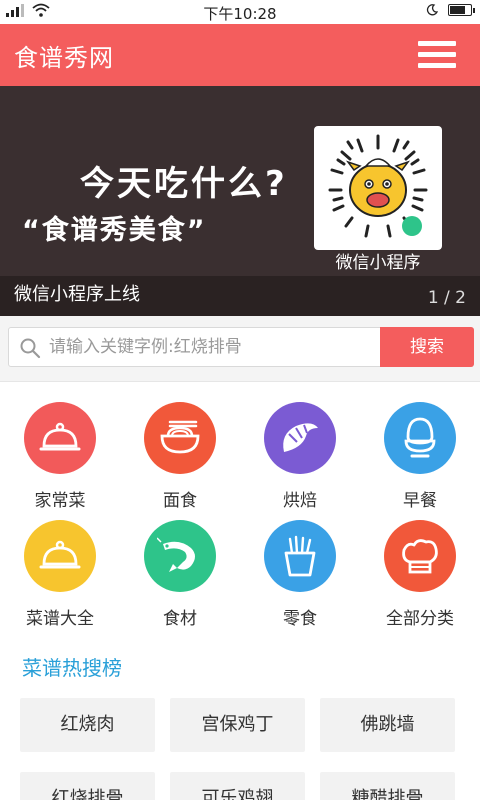 This screenshot has width=480, height=800. I want to click on qr-code-image, so click(378, 188).